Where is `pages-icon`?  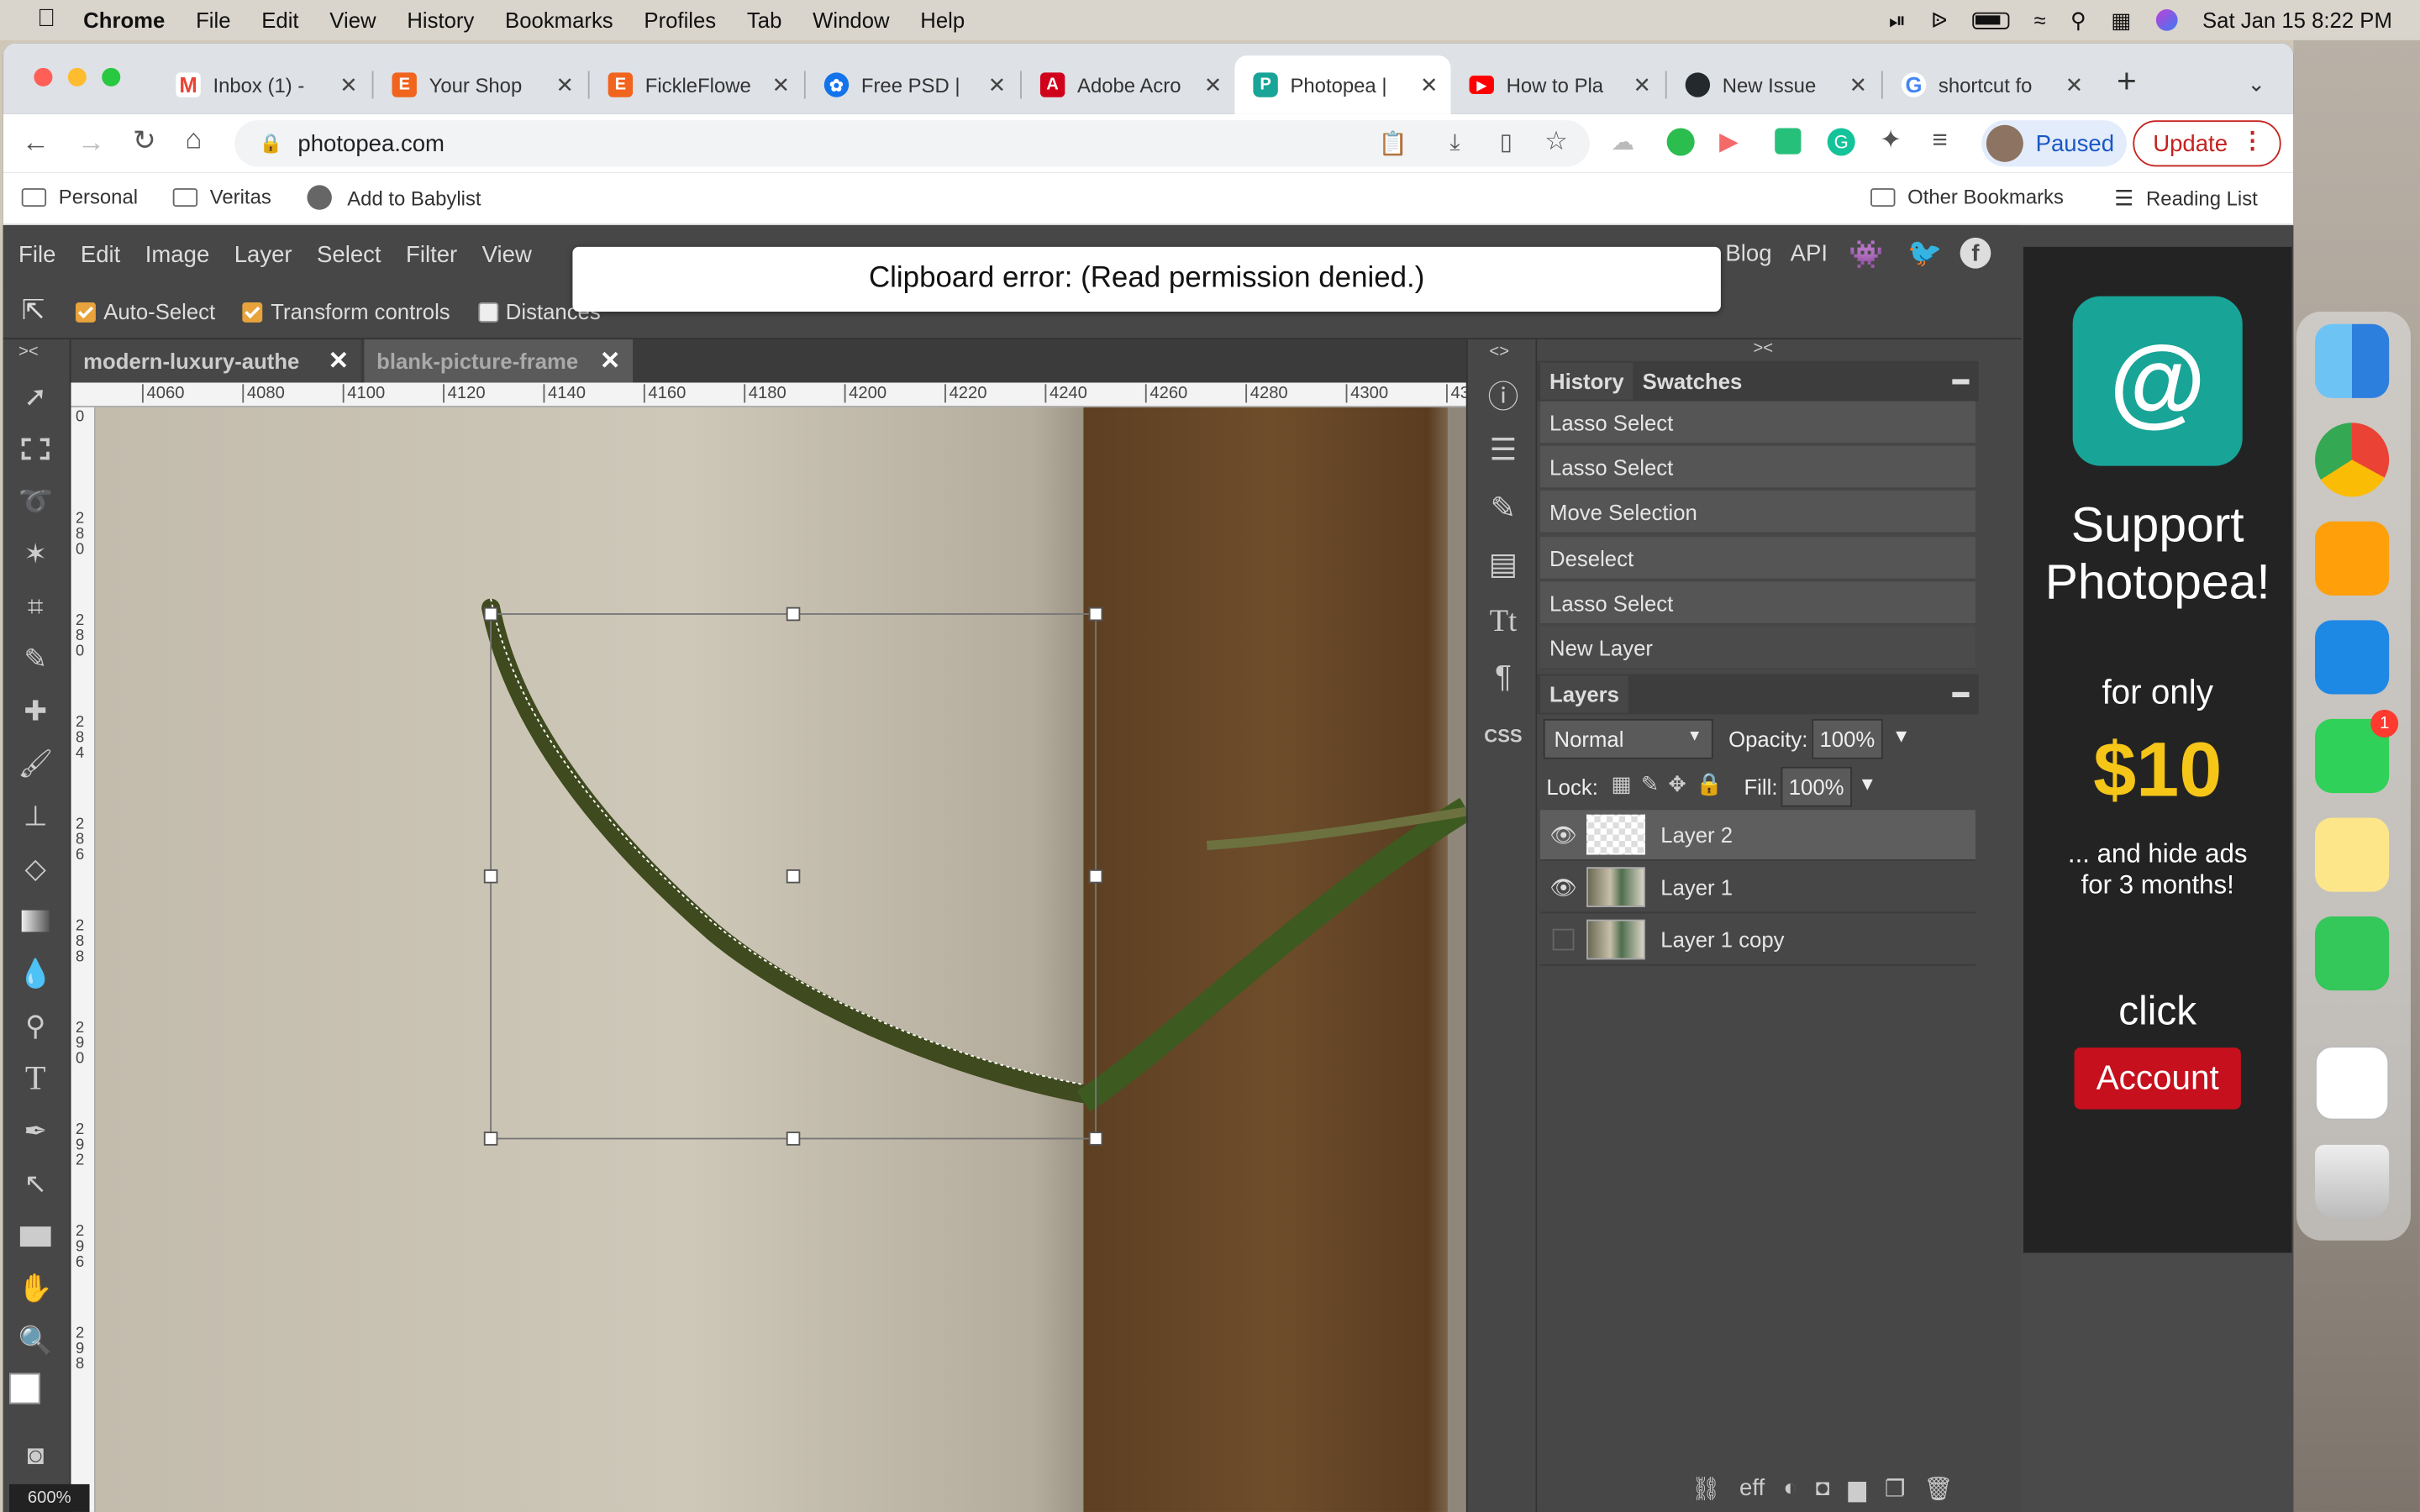 pages-icon is located at coordinates (2352, 558).